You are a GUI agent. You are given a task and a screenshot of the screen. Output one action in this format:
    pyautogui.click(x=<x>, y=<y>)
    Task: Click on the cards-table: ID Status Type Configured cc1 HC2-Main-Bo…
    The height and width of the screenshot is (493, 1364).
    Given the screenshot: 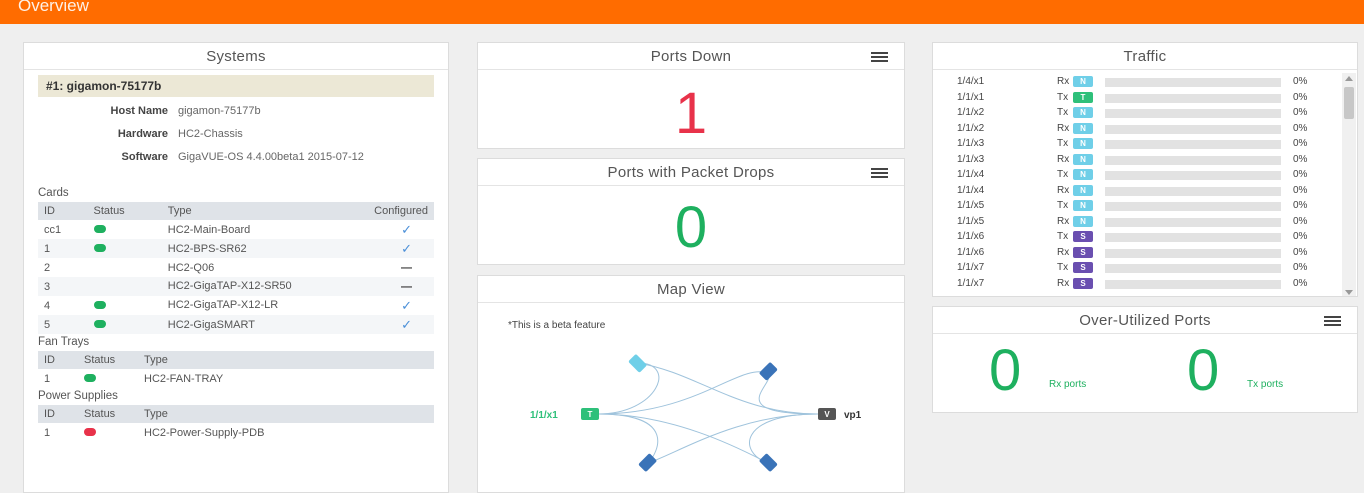 What is the action you would take?
    pyautogui.click(x=236, y=268)
    